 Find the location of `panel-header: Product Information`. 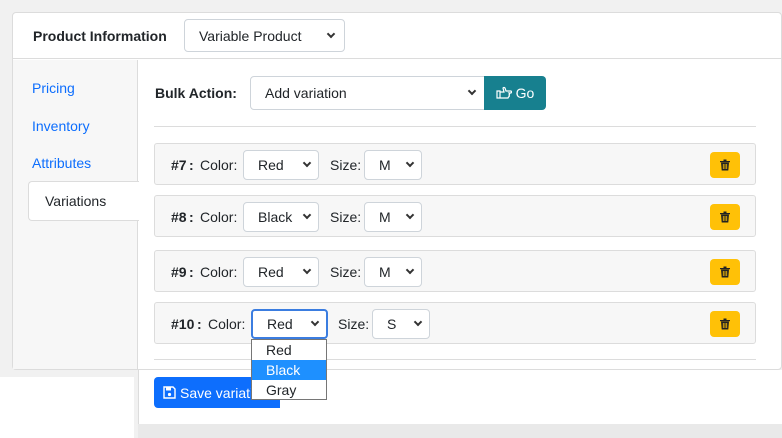

panel-header: Product Information is located at coordinates (397, 36).